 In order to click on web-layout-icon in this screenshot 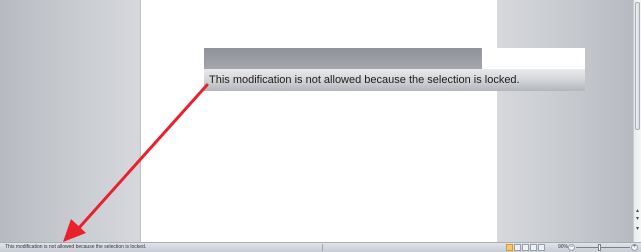, I will do `click(525, 247)`.